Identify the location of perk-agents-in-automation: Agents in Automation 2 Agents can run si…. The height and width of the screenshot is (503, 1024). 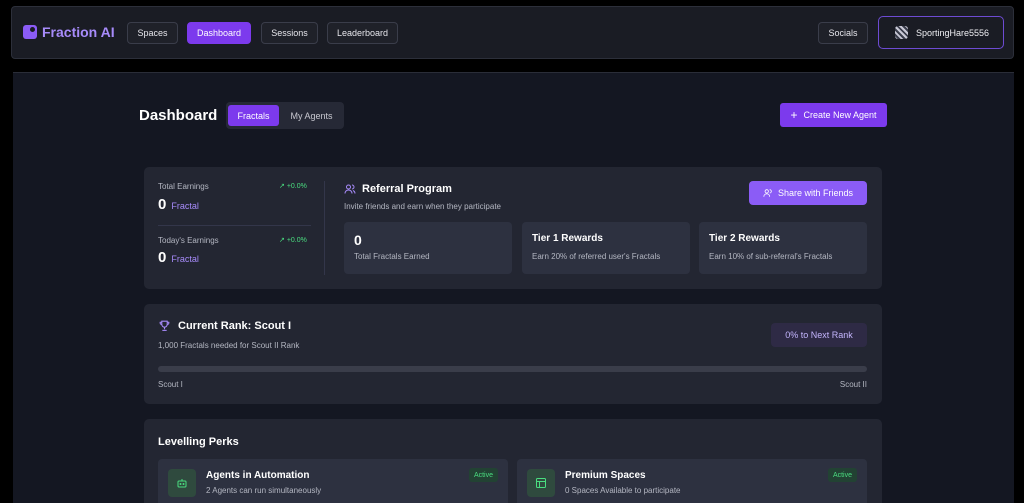
(333, 481).